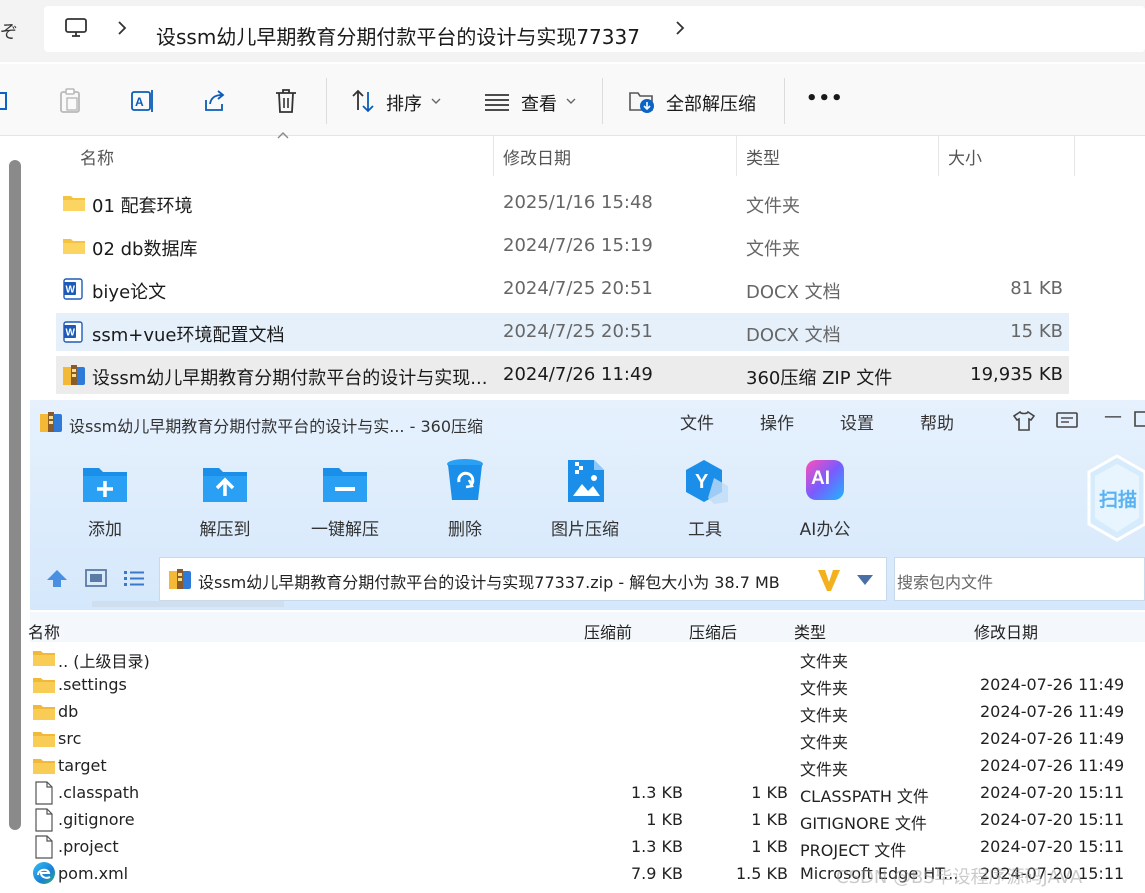  Describe the element at coordinates (215, 101) in the screenshot. I see `share-icon` at that location.